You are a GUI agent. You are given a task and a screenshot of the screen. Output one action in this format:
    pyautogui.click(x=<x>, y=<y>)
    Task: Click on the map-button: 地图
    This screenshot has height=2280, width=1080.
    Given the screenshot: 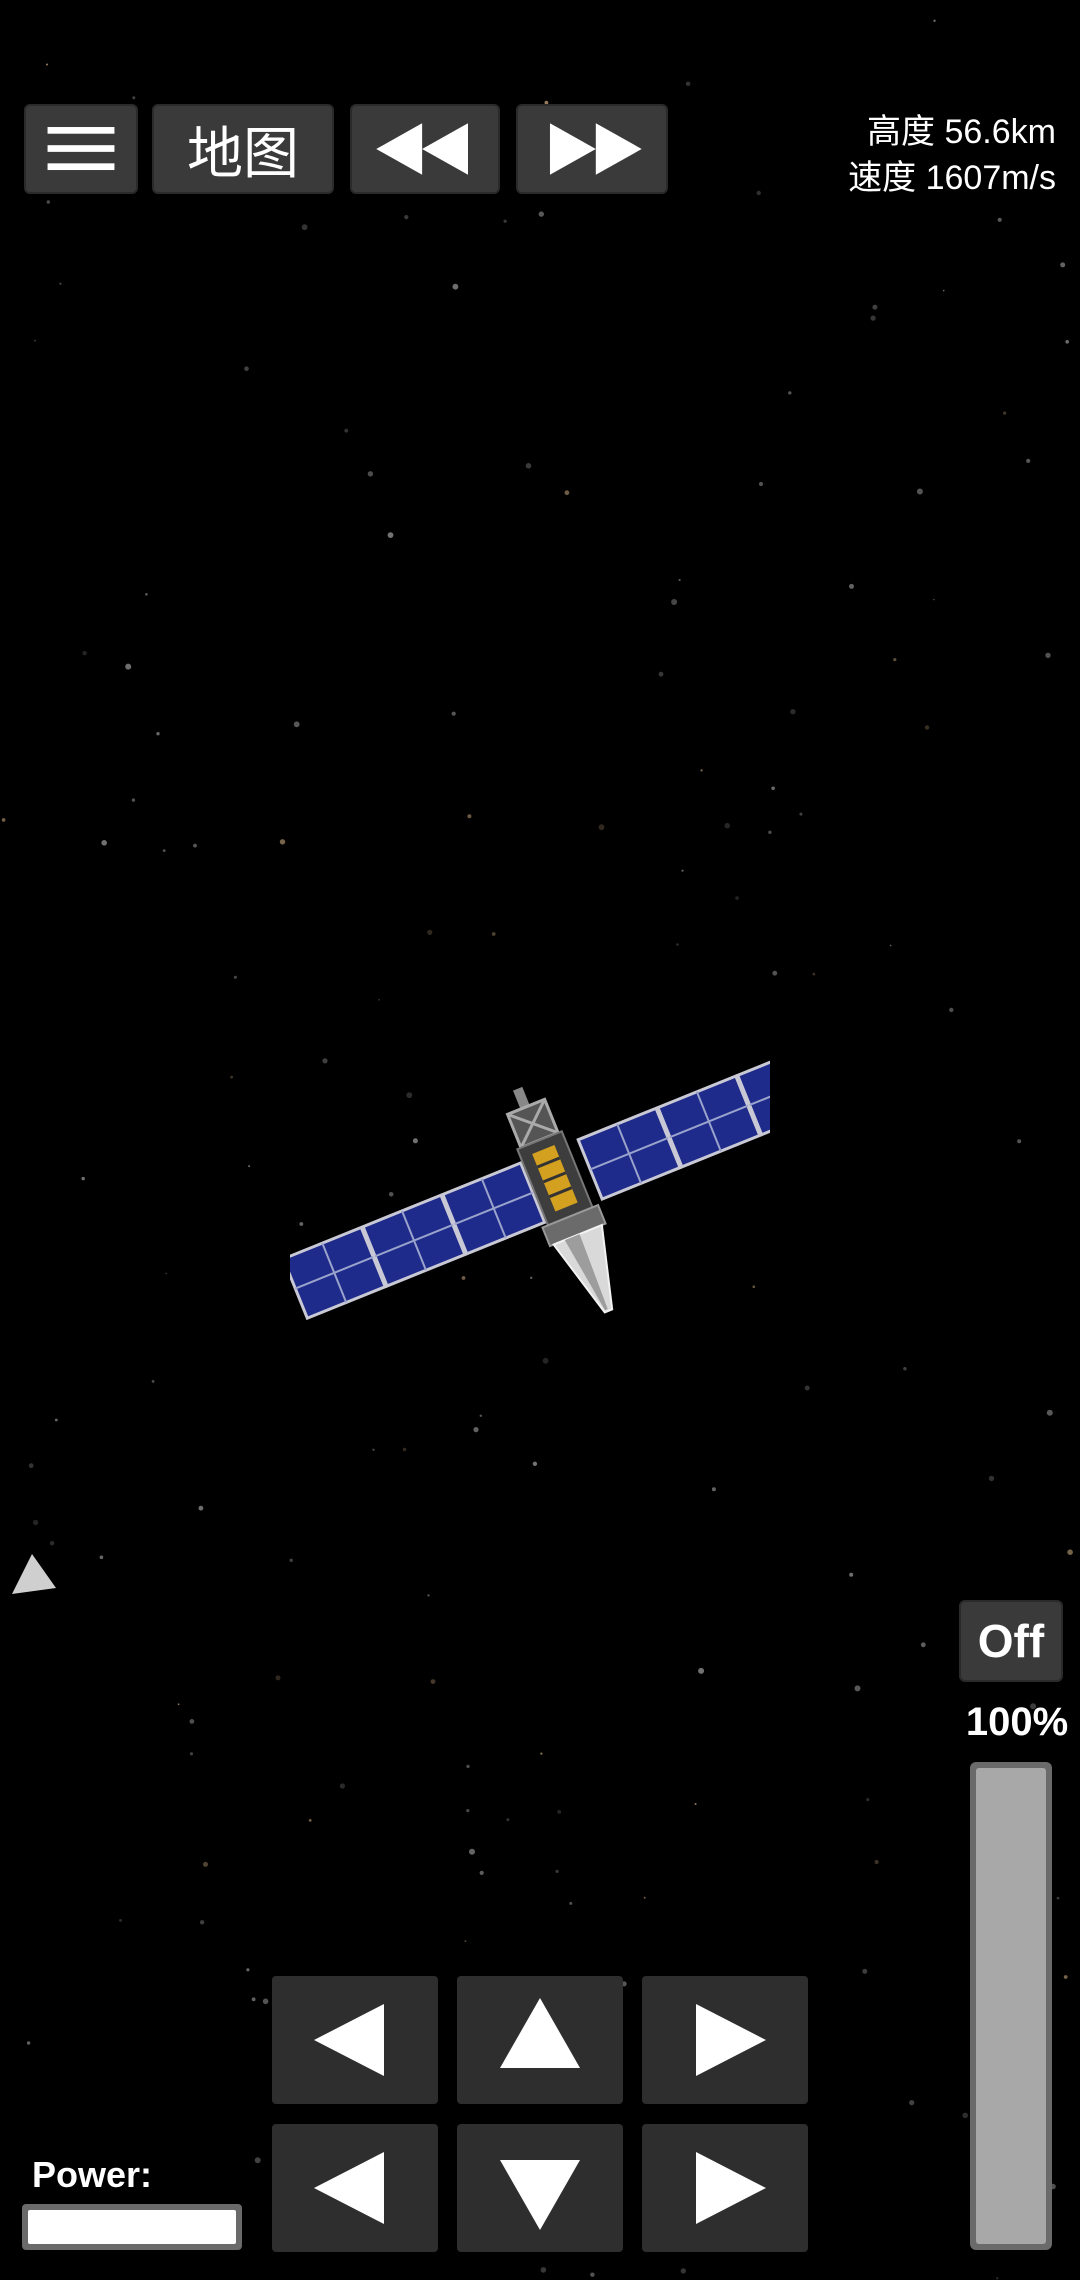 What is the action you would take?
    pyautogui.click(x=243, y=149)
    